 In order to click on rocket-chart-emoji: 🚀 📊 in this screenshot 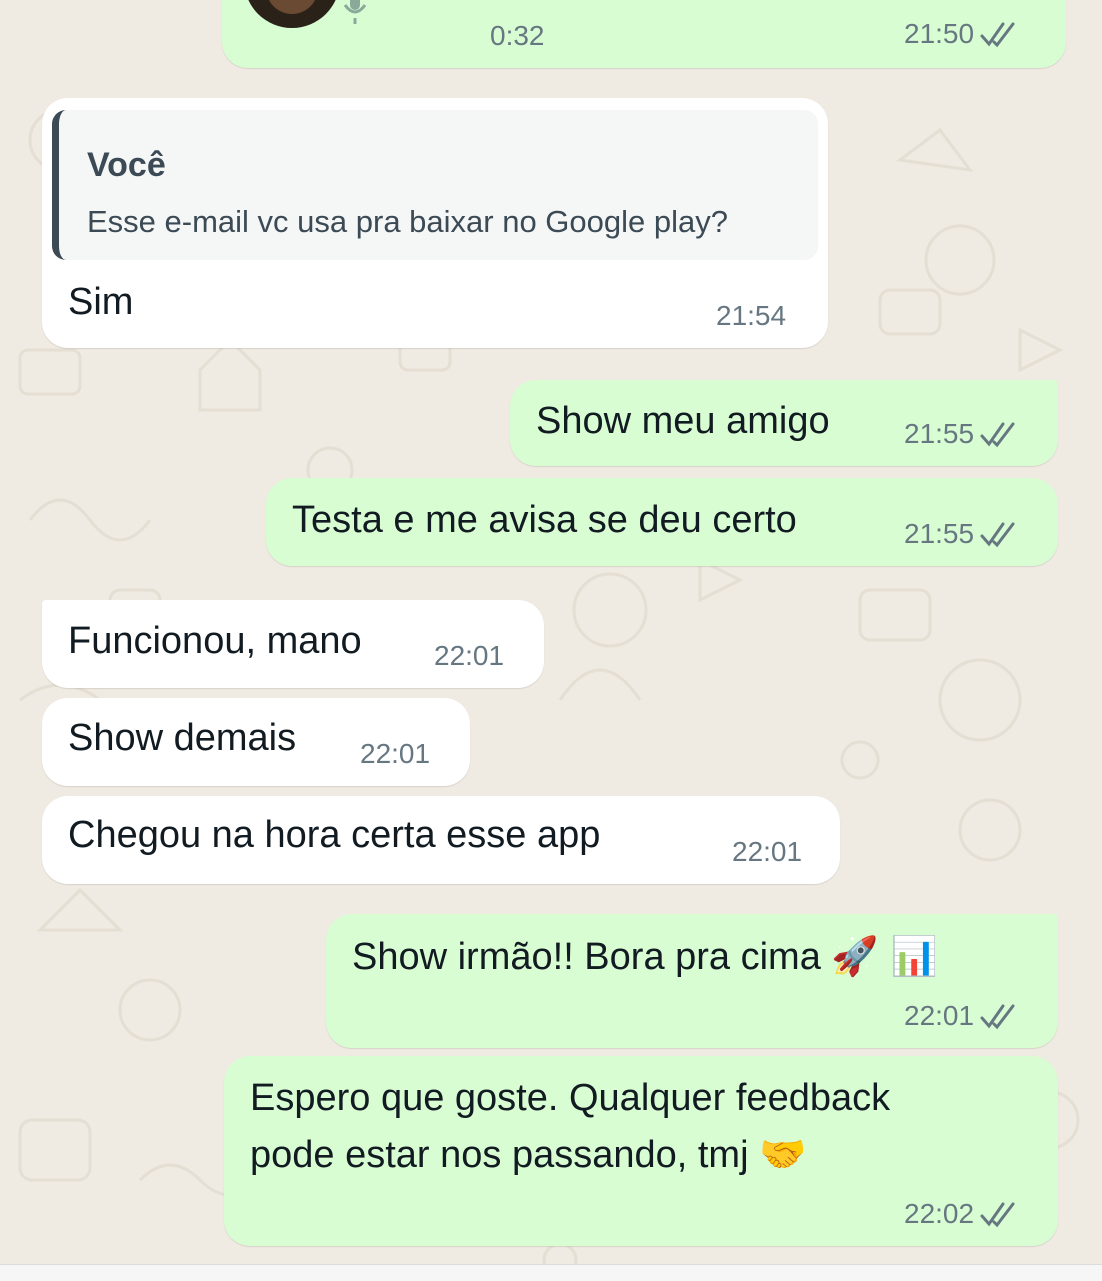, I will do `click(885, 956)`.